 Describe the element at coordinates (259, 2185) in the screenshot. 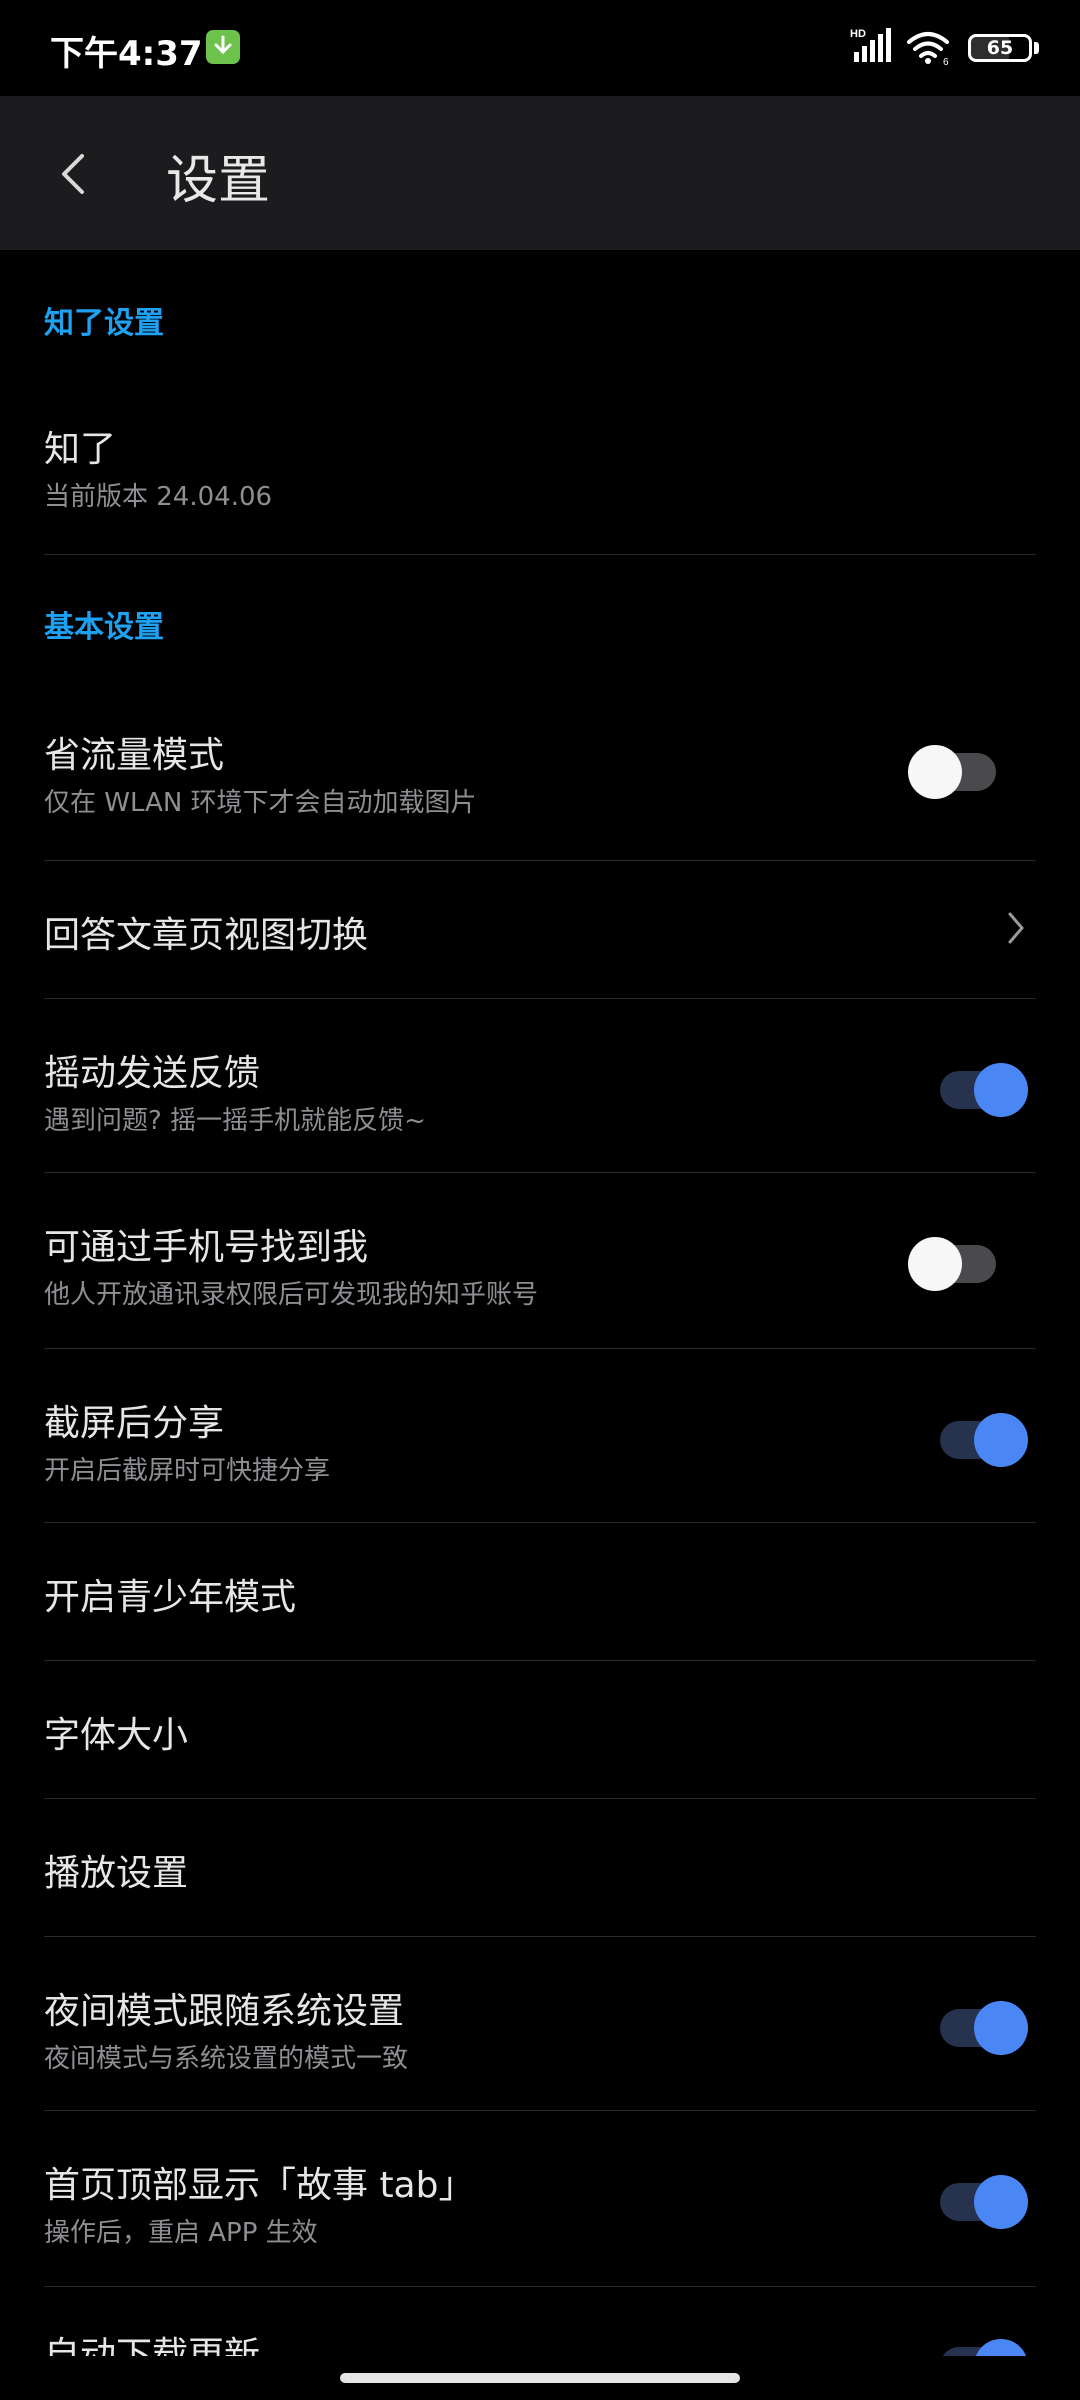

I see `setting-title: 首页顶部显示「故事 tab」` at that location.